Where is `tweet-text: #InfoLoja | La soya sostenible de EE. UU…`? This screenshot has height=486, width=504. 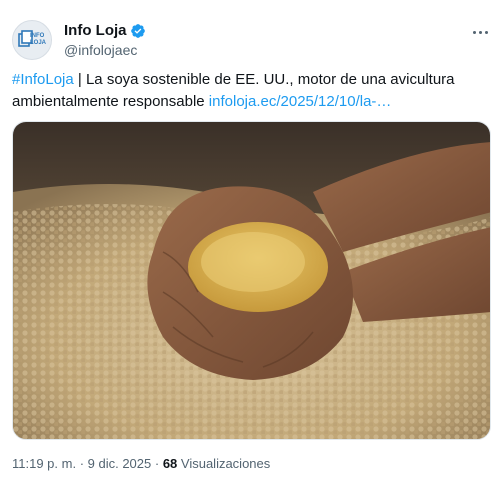 tweet-text: #InfoLoja | La soya sostenible de EE. UU… is located at coordinates (252, 91).